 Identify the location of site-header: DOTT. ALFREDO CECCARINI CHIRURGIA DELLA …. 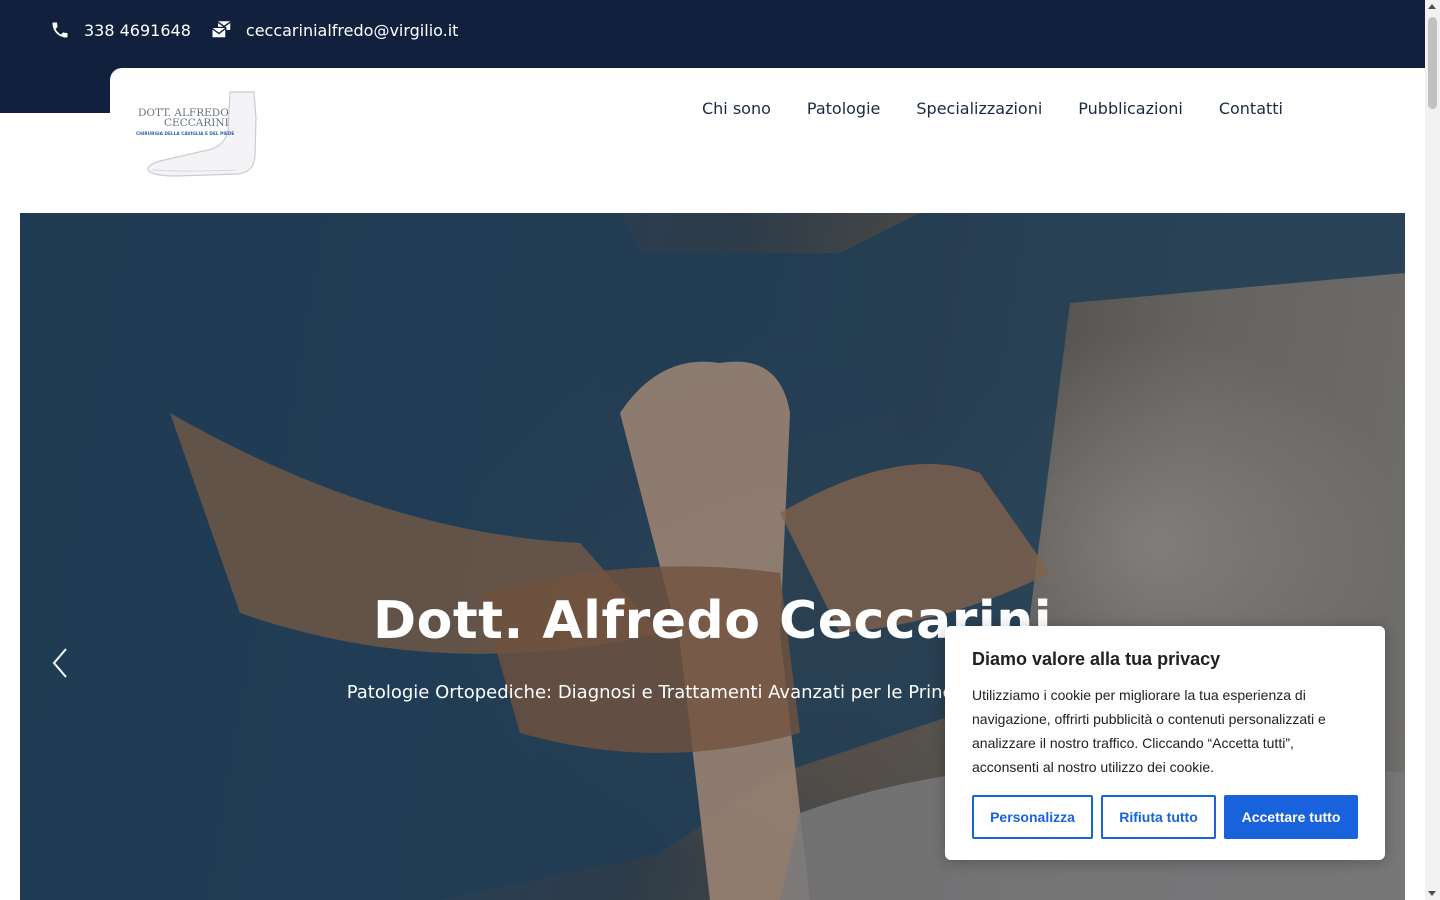
(767, 140).